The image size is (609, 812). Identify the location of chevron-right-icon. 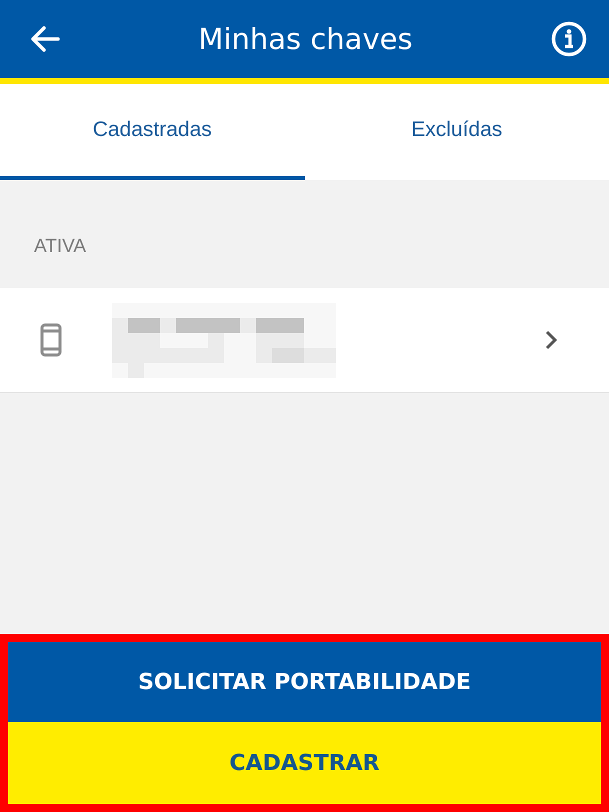
(551, 340).